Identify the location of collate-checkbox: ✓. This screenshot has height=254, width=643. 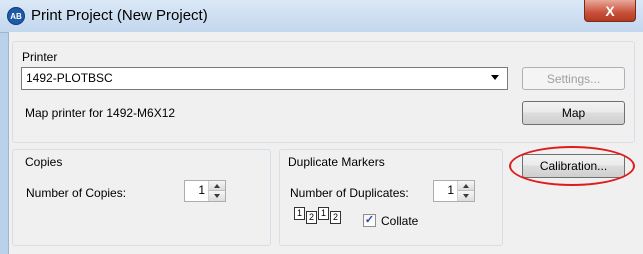
(369, 220).